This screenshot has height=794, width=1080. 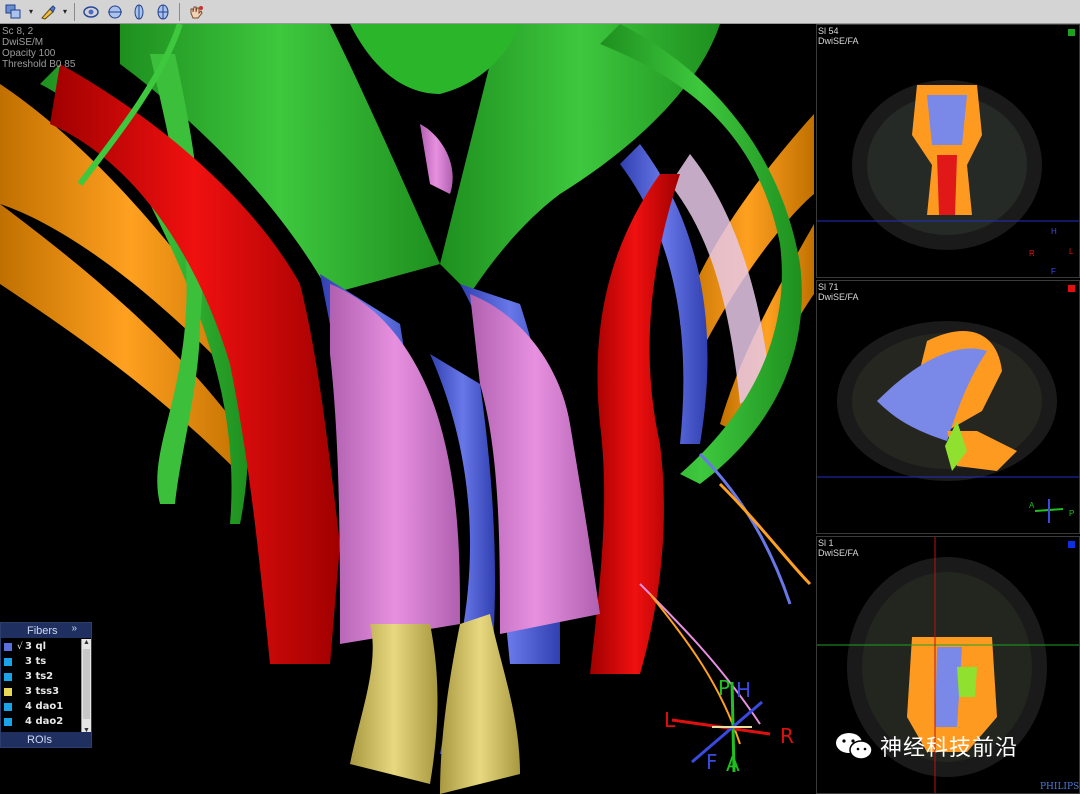 What do you see at coordinates (787, 736) in the screenshot?
I see `orient-label-r: R` at bounding box center [787, 736].